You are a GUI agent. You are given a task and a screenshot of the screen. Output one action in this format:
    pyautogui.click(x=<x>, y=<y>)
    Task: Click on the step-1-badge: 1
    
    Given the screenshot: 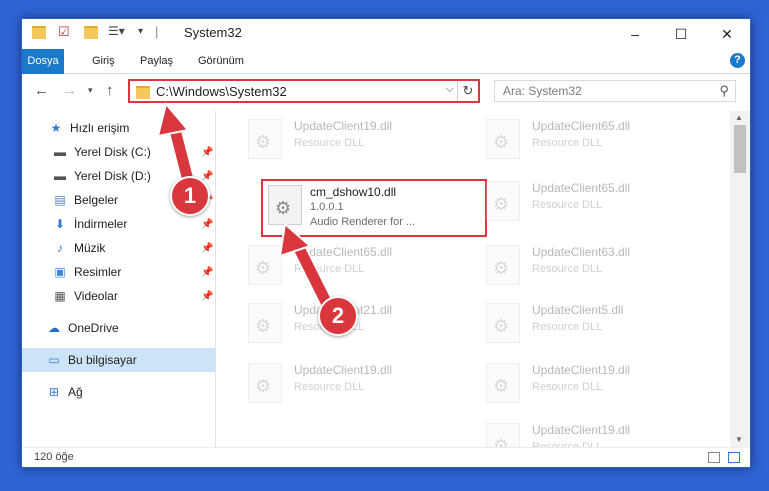 What is the action you would take?
    pyautogui.click(x=190, y=196)
    